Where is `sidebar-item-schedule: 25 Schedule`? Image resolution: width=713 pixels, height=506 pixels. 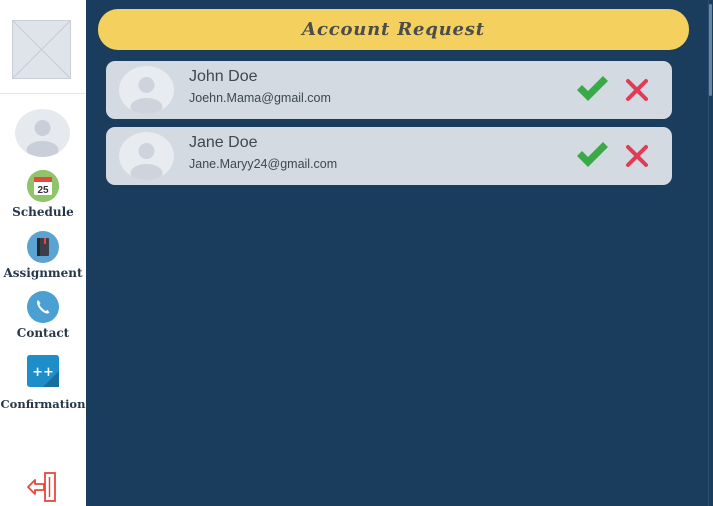
sidebar-item-schedule: 25 Schedule is located at coordinates (43, 194).